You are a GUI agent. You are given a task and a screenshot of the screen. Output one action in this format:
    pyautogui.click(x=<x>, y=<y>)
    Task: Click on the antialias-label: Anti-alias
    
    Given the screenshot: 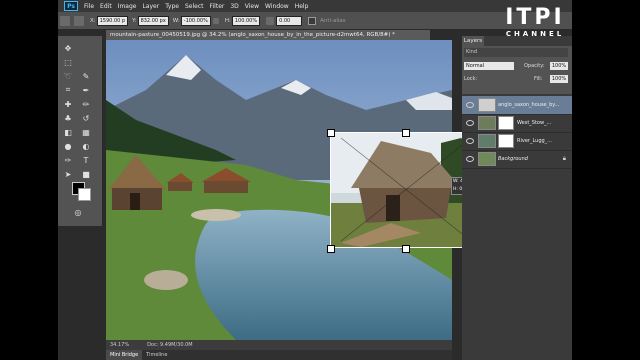 What is the action you would take?
    pyautogui.click(x=333, y=20)
    